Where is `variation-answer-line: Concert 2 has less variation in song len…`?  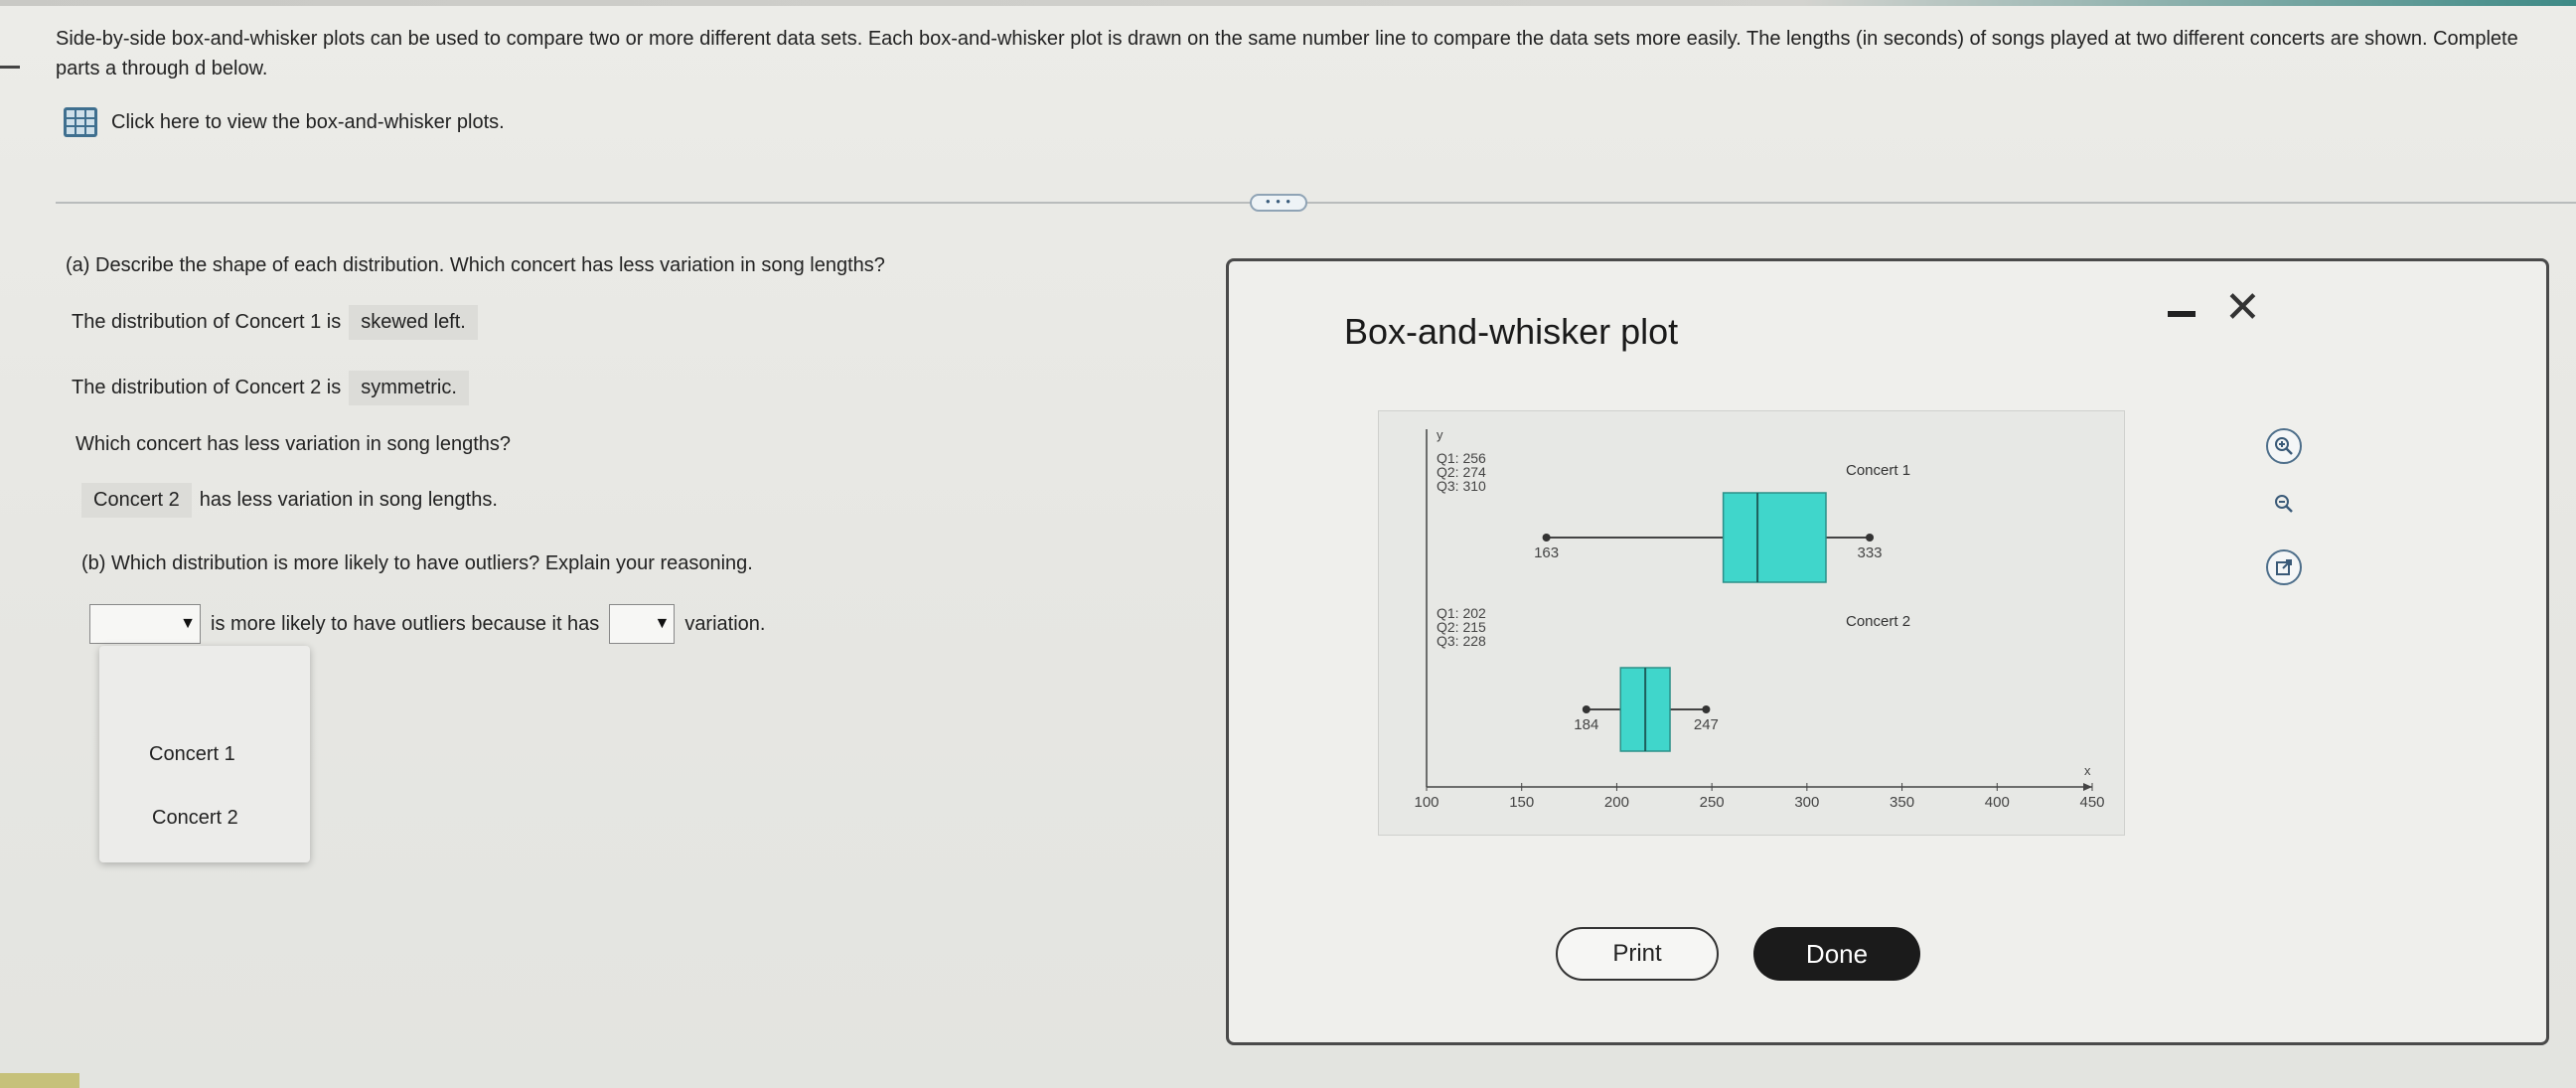 variation-answer-line: Concert 2 has less variation in song len… is located at coordinates (289, 500).